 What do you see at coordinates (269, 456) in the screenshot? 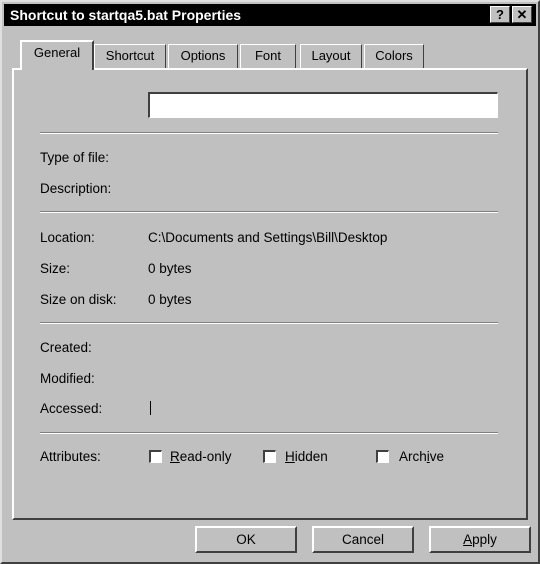
I see `hidden-checkbox` at bounding box center [269, 456].